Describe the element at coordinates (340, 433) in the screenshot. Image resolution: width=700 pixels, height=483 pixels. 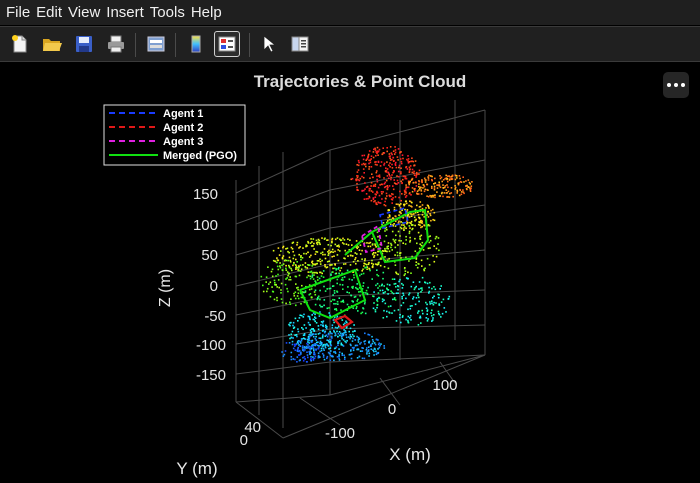
I see `x-tick-label: -100` at that location.